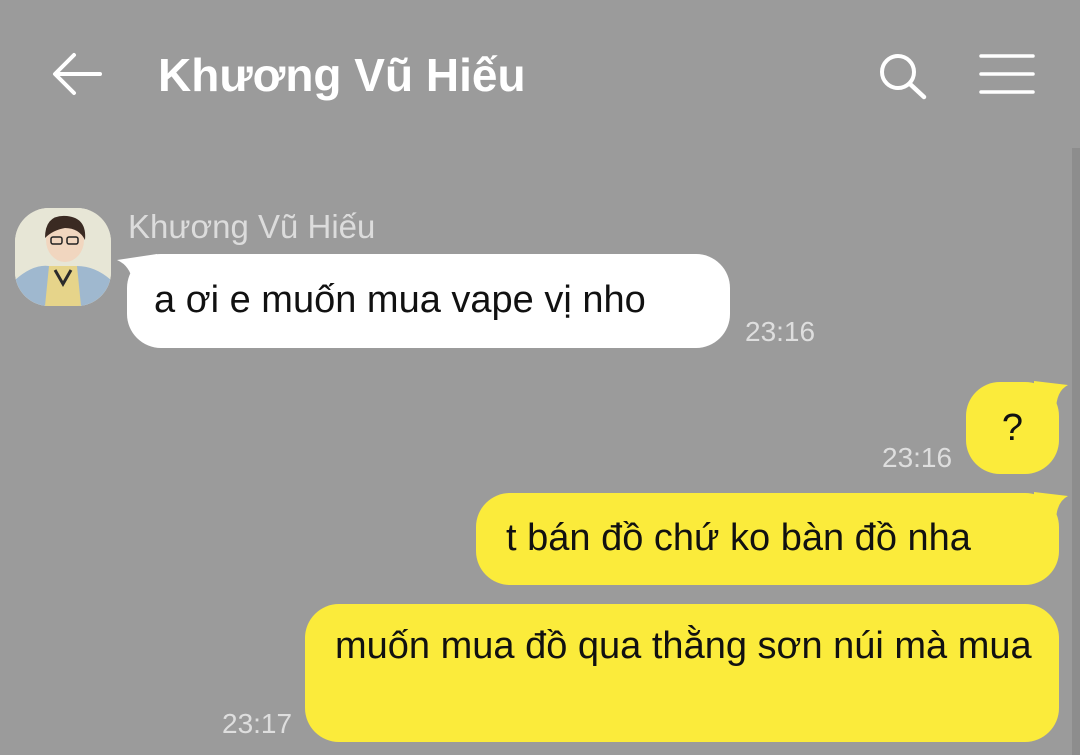 Image resolution: width=1080 pixels, height=755 pixels. What do you see at coordinates (257, 723) in the screenshot?
I see `message-time: 23:17` at bounding box center [257, 723].